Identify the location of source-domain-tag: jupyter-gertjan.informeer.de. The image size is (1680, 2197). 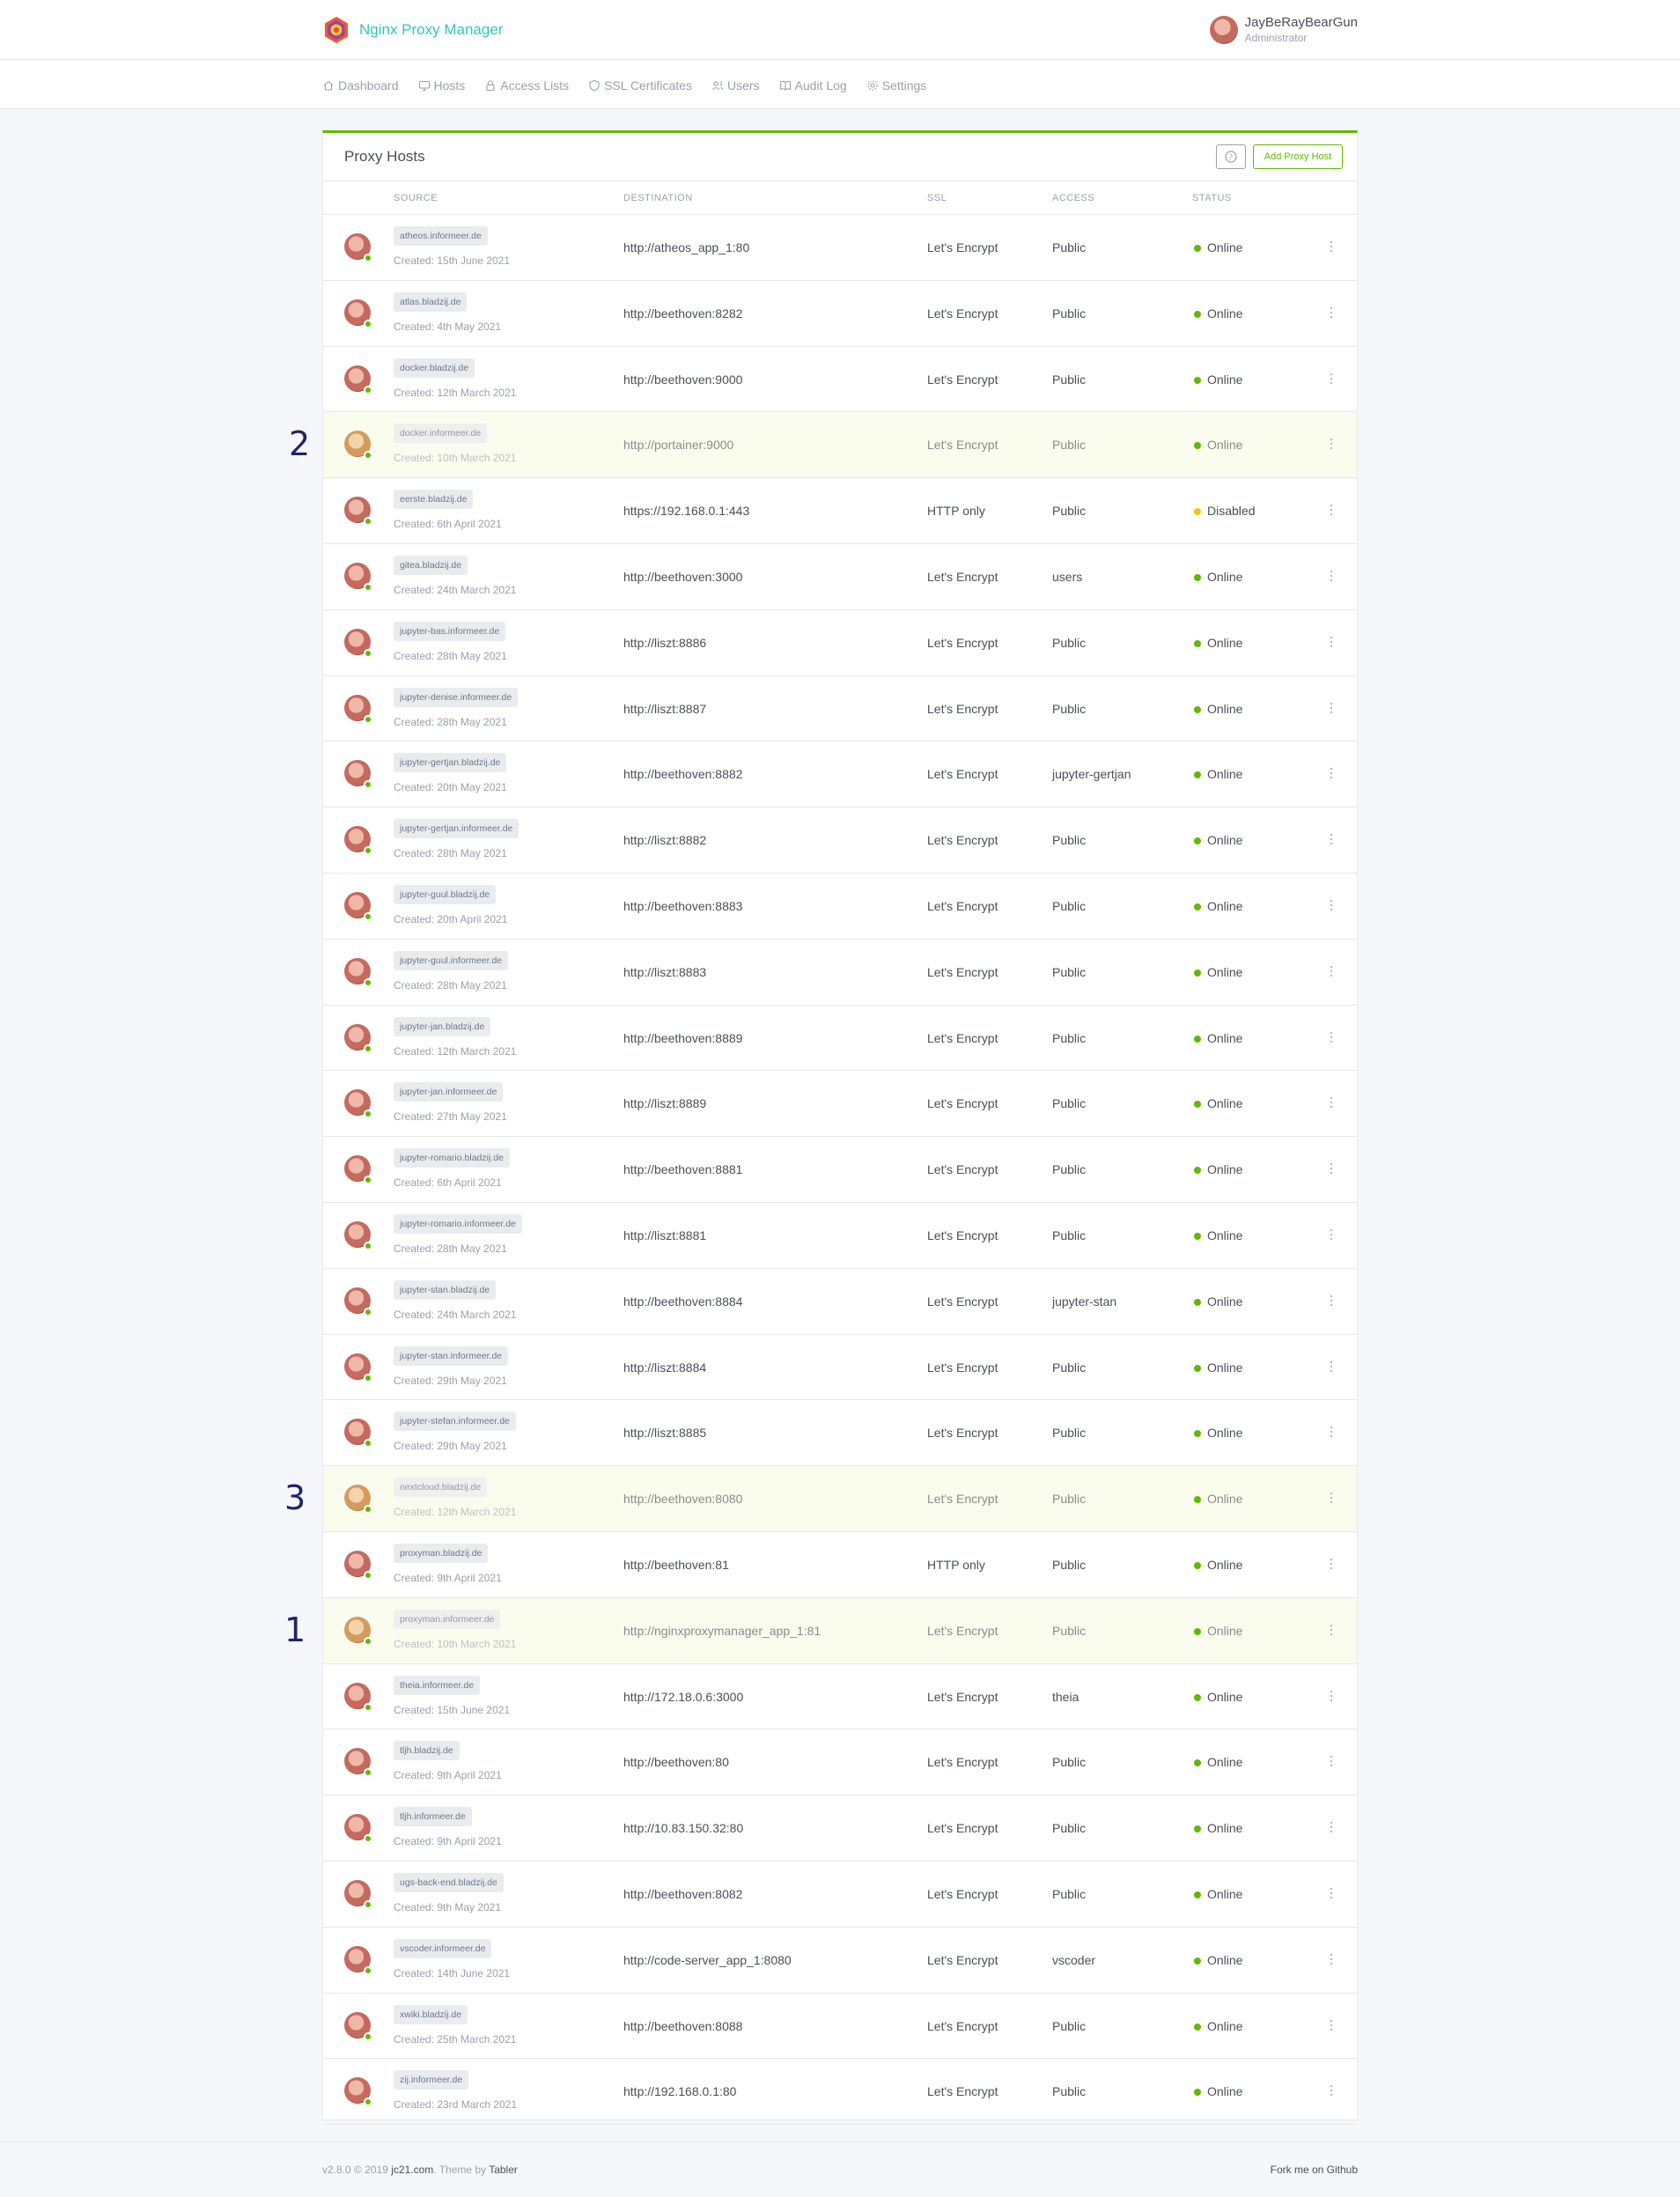
(456, 829).